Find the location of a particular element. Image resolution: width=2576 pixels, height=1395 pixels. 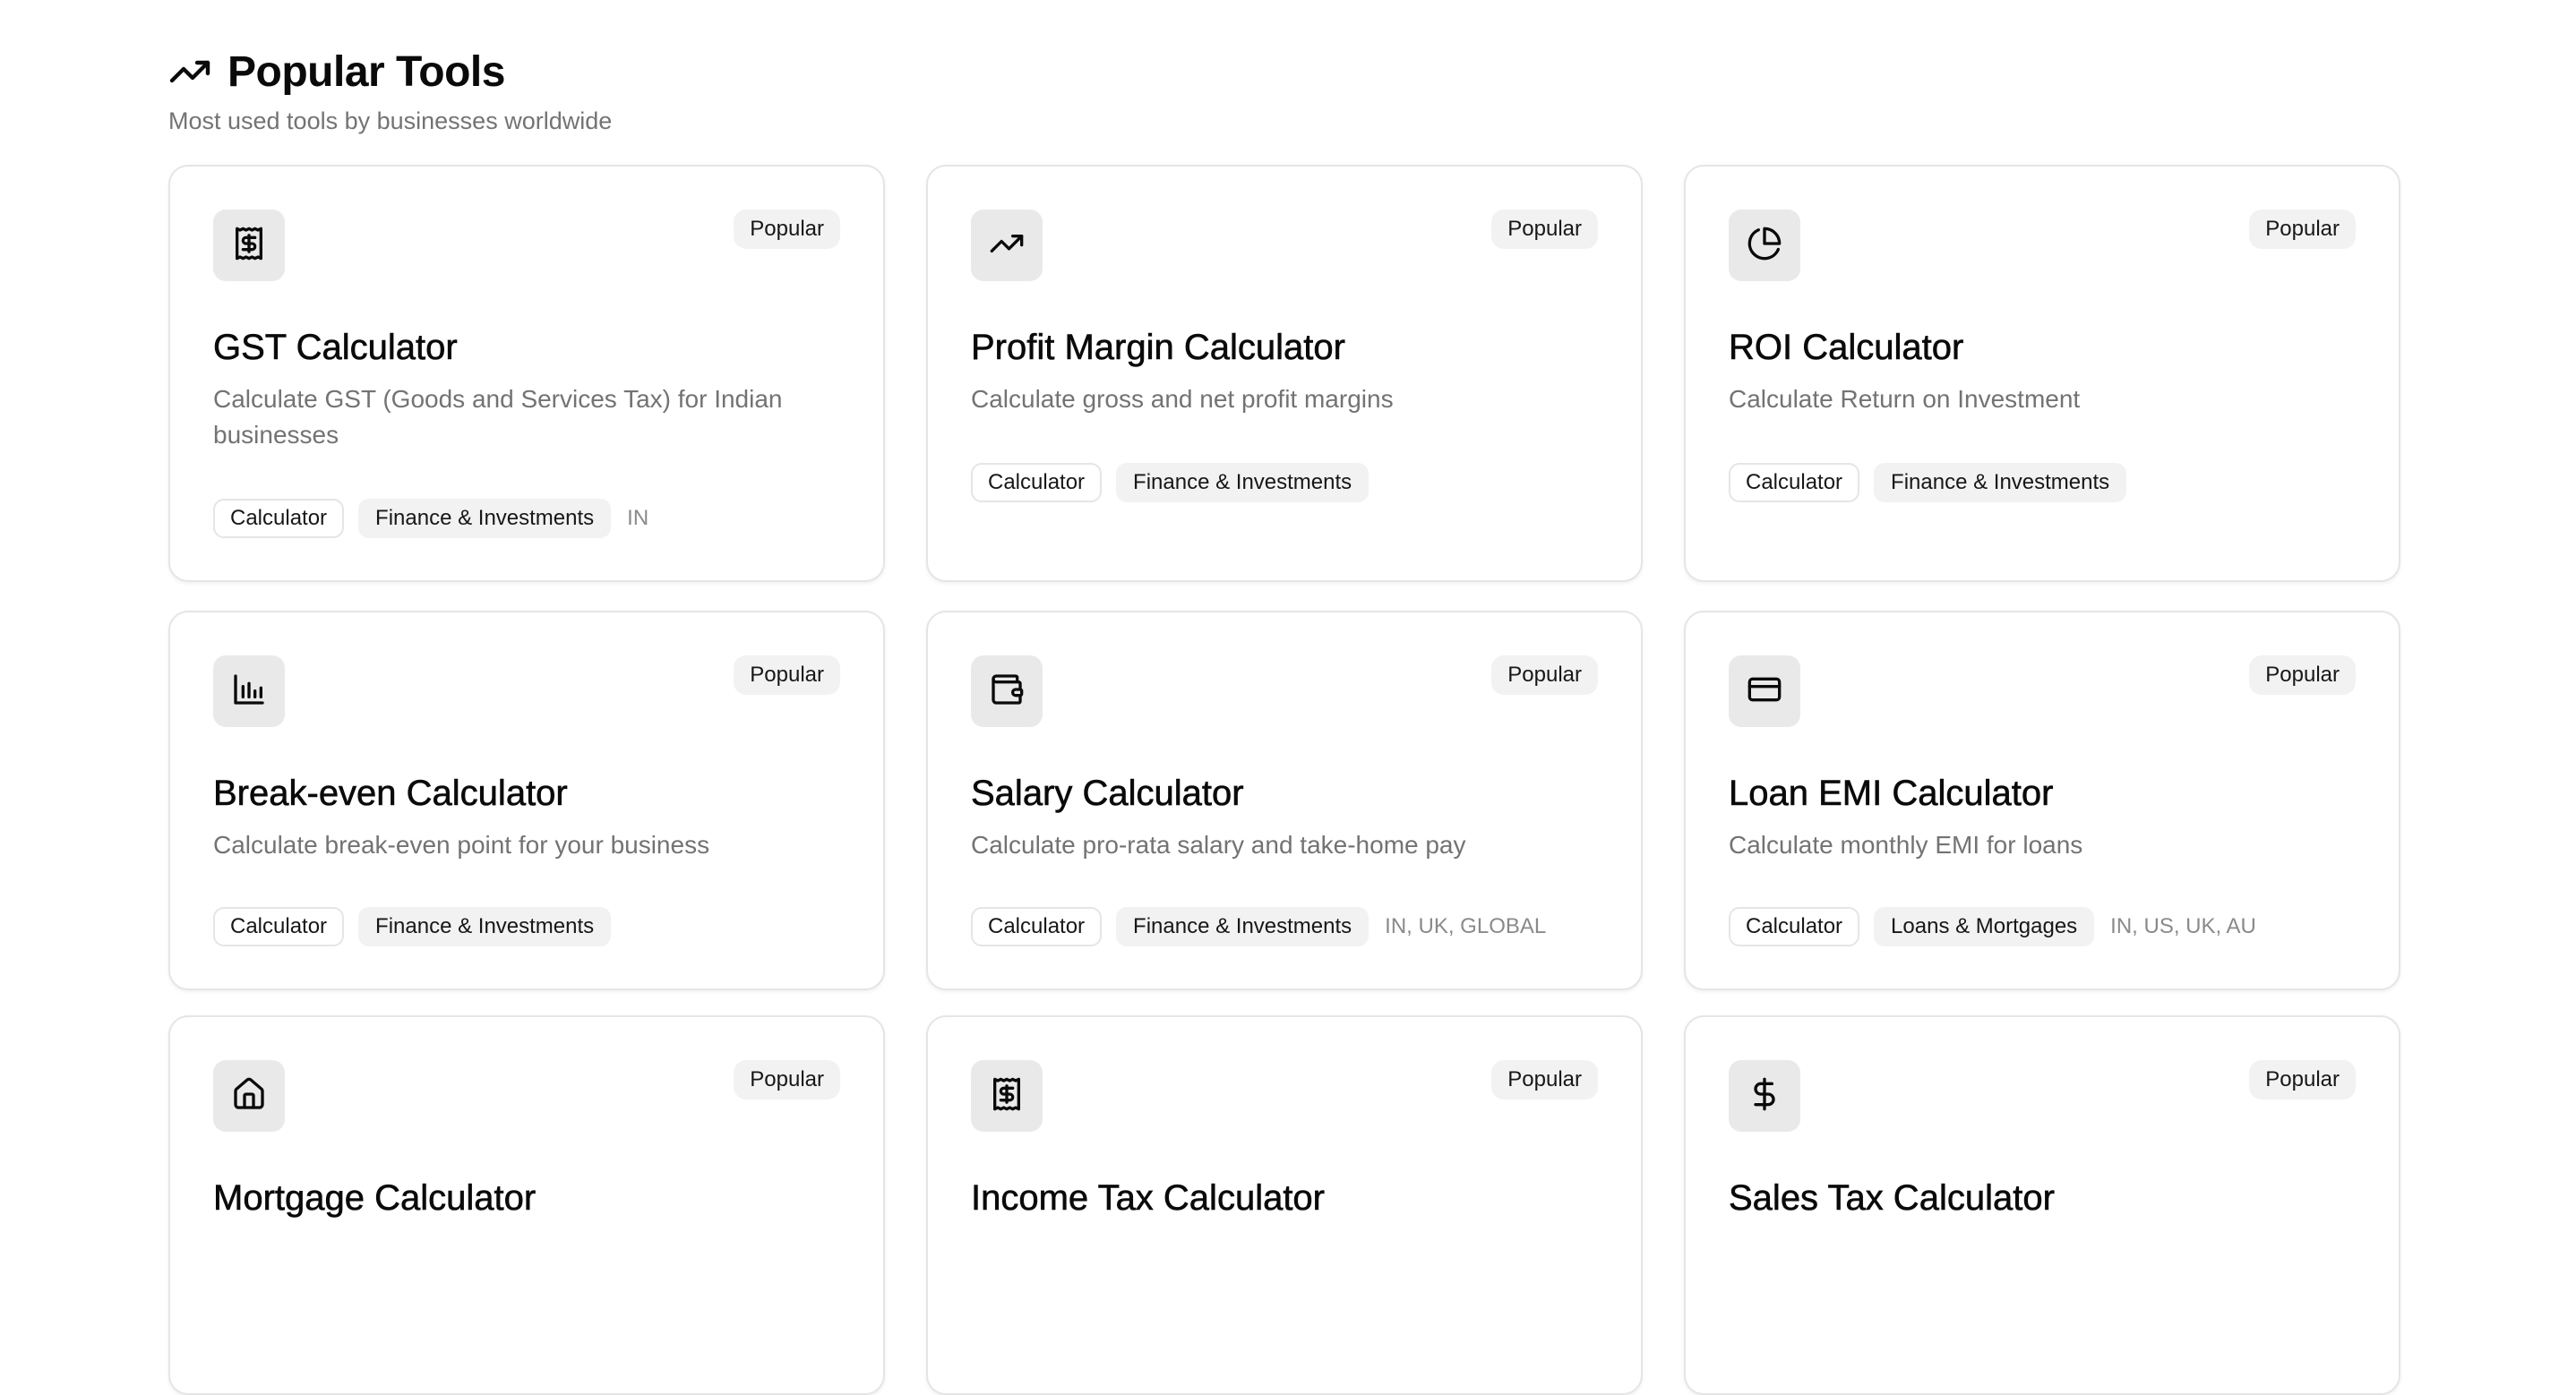

tool-title: Income Tax Calculator is located at coordinates (1148, 1198).